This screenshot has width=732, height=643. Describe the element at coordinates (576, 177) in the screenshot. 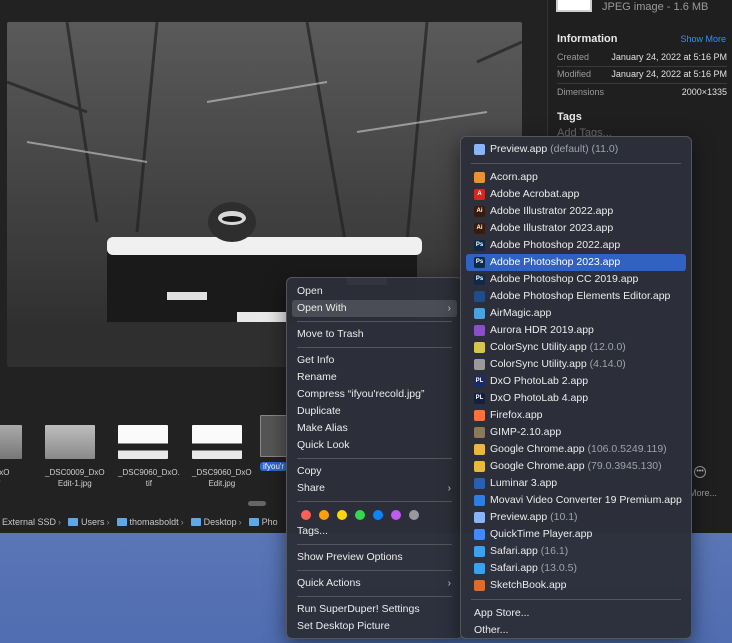

I see `submenu-item-app: Acorn.app` at that location.